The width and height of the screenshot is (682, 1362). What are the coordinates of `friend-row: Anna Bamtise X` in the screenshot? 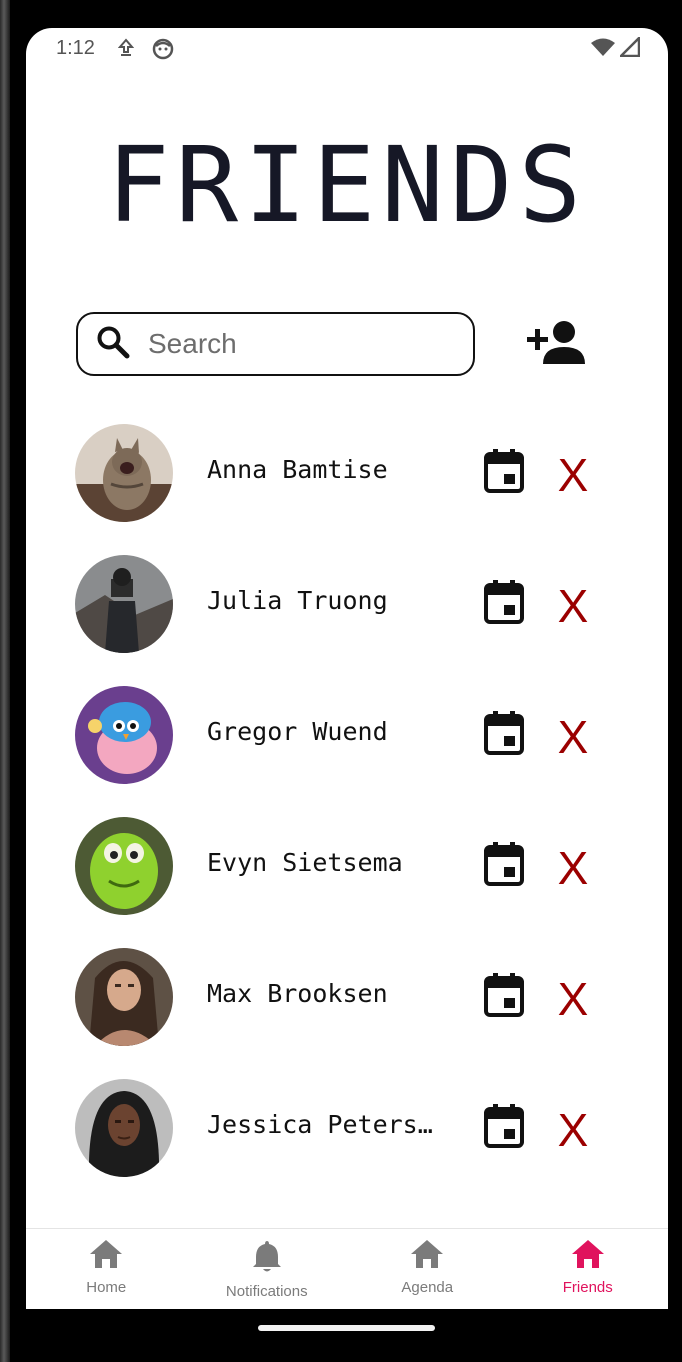 It's located at (347, 474).